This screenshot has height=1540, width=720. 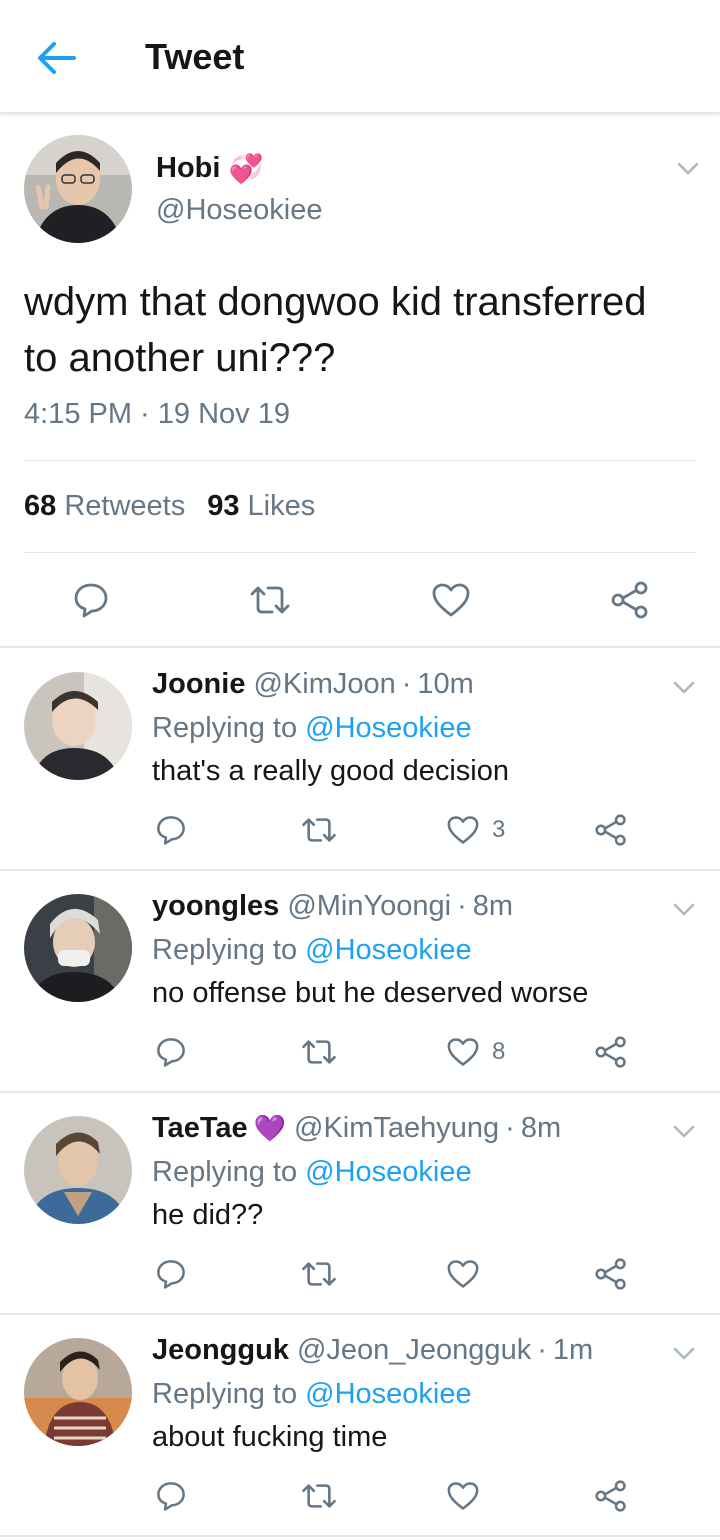 What do you see at coordinates (324, 684) in the screenshot?
I see `reply-user-handle: @KimJoon` at bounding box center [324, 684].